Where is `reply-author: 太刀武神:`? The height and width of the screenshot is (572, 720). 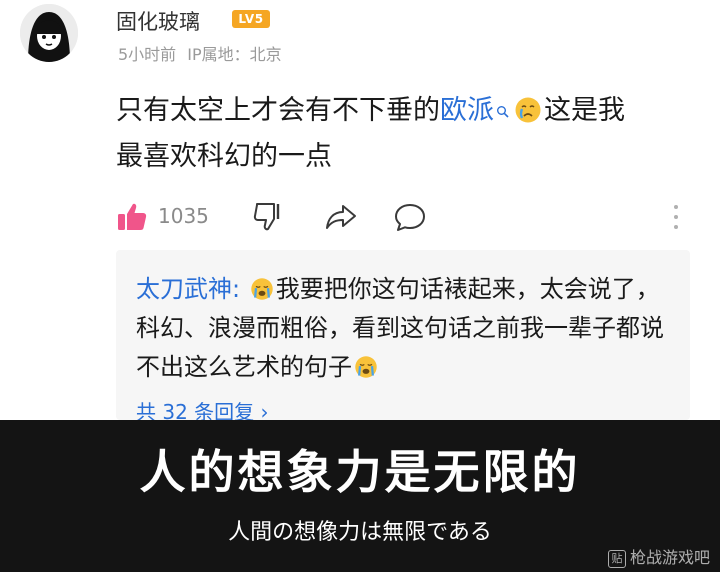 reply-author: 太刀武神: is located at coordinates (188, 289).